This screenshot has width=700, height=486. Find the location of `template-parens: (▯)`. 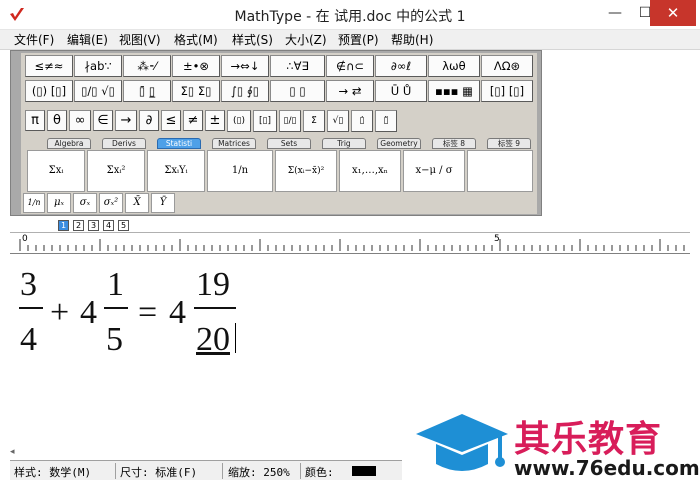

template-parens: (▯) is located at coordinates (239, 121).